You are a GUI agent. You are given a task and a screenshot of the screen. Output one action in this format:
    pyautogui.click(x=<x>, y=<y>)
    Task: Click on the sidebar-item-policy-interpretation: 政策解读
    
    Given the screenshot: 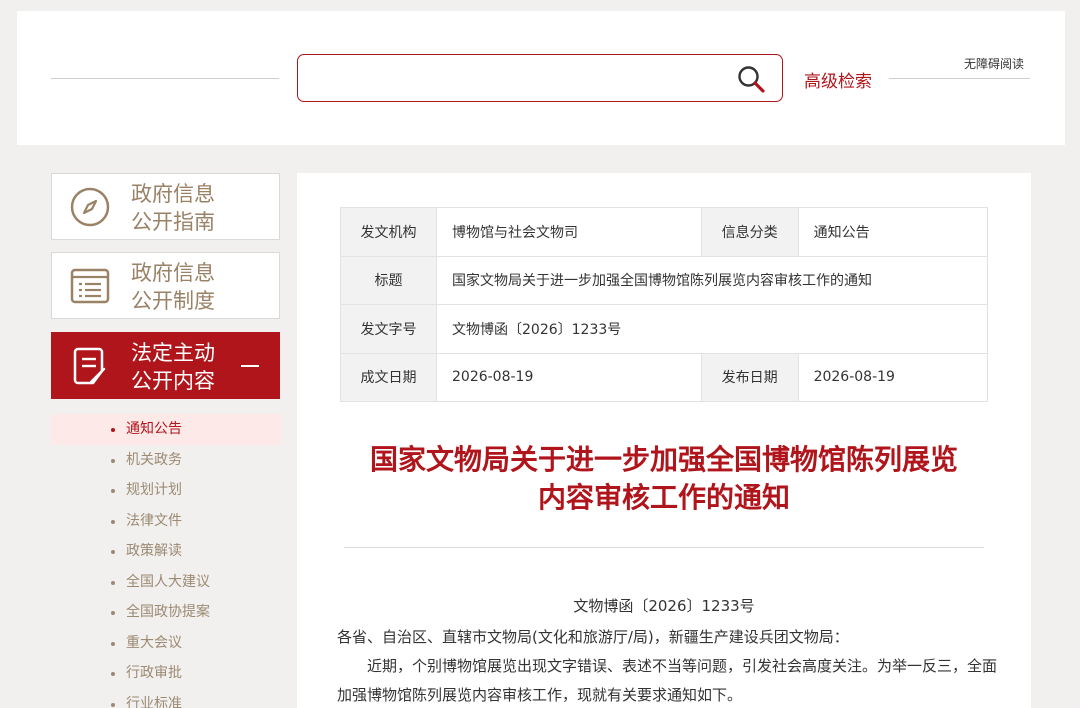 What is the action you would take?
    pyautogui.click(x=166, y=551)
    